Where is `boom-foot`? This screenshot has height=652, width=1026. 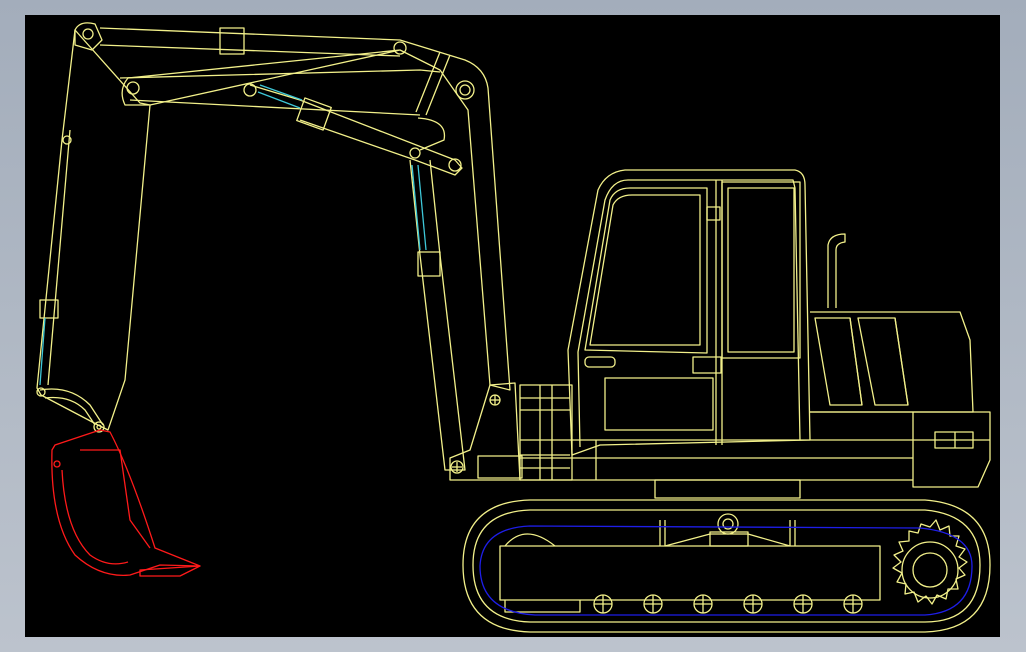
boom-foot is located at coordinates (511, 431).